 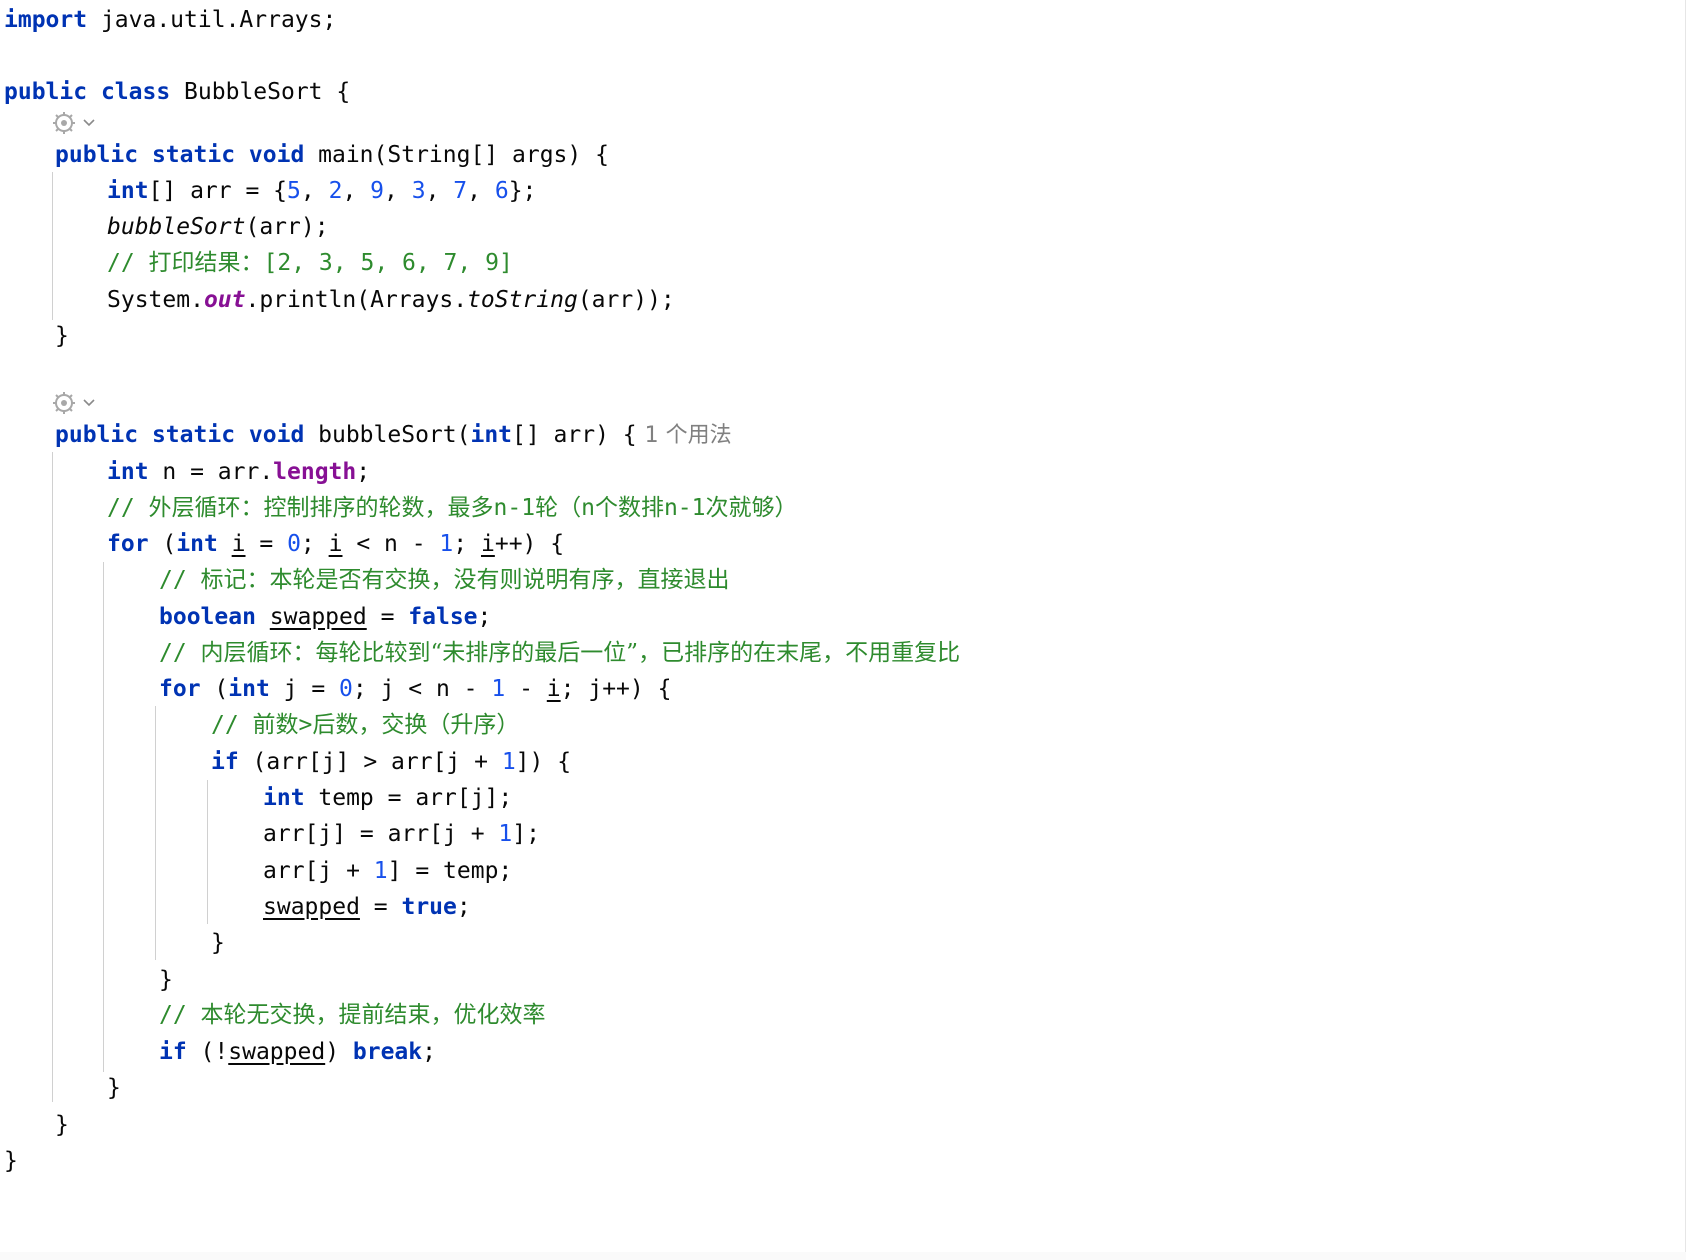 What do you see at coordinates (128, 544) in the screenshot?
I see `keyword-for: for` at bounding box center [128, 544].